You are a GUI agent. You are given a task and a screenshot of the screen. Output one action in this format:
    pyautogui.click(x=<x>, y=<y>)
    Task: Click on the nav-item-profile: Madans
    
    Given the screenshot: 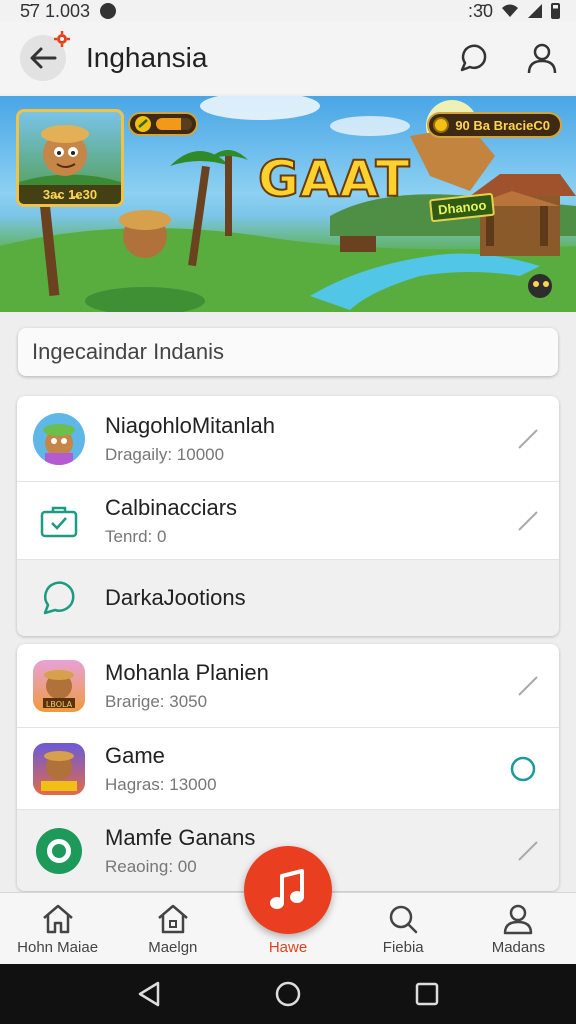 What is the action you would take?
    pyautogui.click(x=518, y=928)
    